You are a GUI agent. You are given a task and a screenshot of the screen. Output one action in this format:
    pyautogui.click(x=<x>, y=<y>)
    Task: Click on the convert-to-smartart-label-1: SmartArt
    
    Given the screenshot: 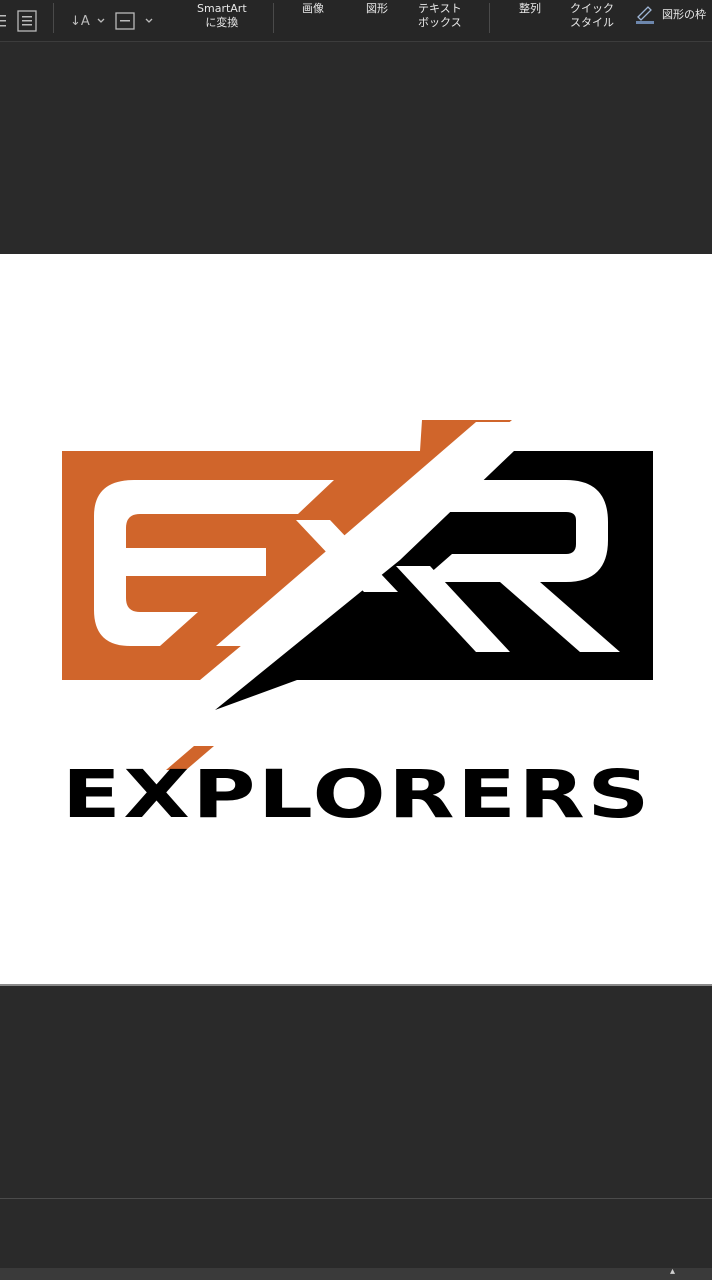 What is the action you would take?
    pyautogui.click(x=222, y=8)
    